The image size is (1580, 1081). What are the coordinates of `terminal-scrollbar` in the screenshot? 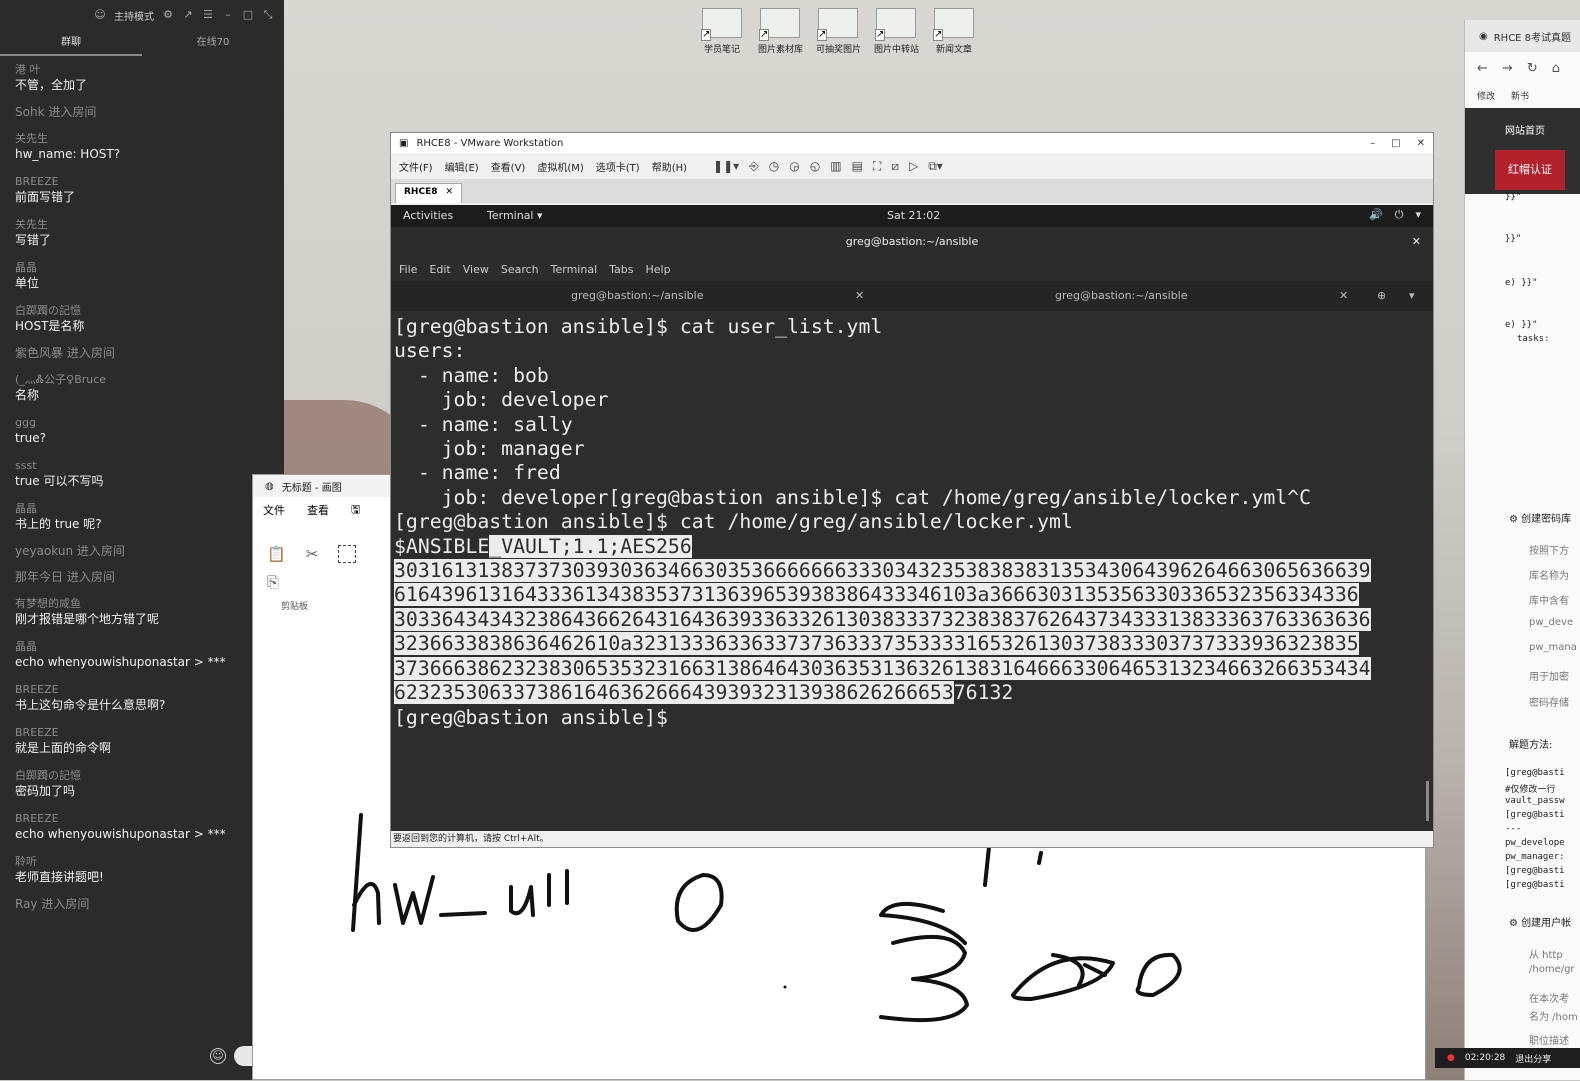 It's located at (1427, 801).